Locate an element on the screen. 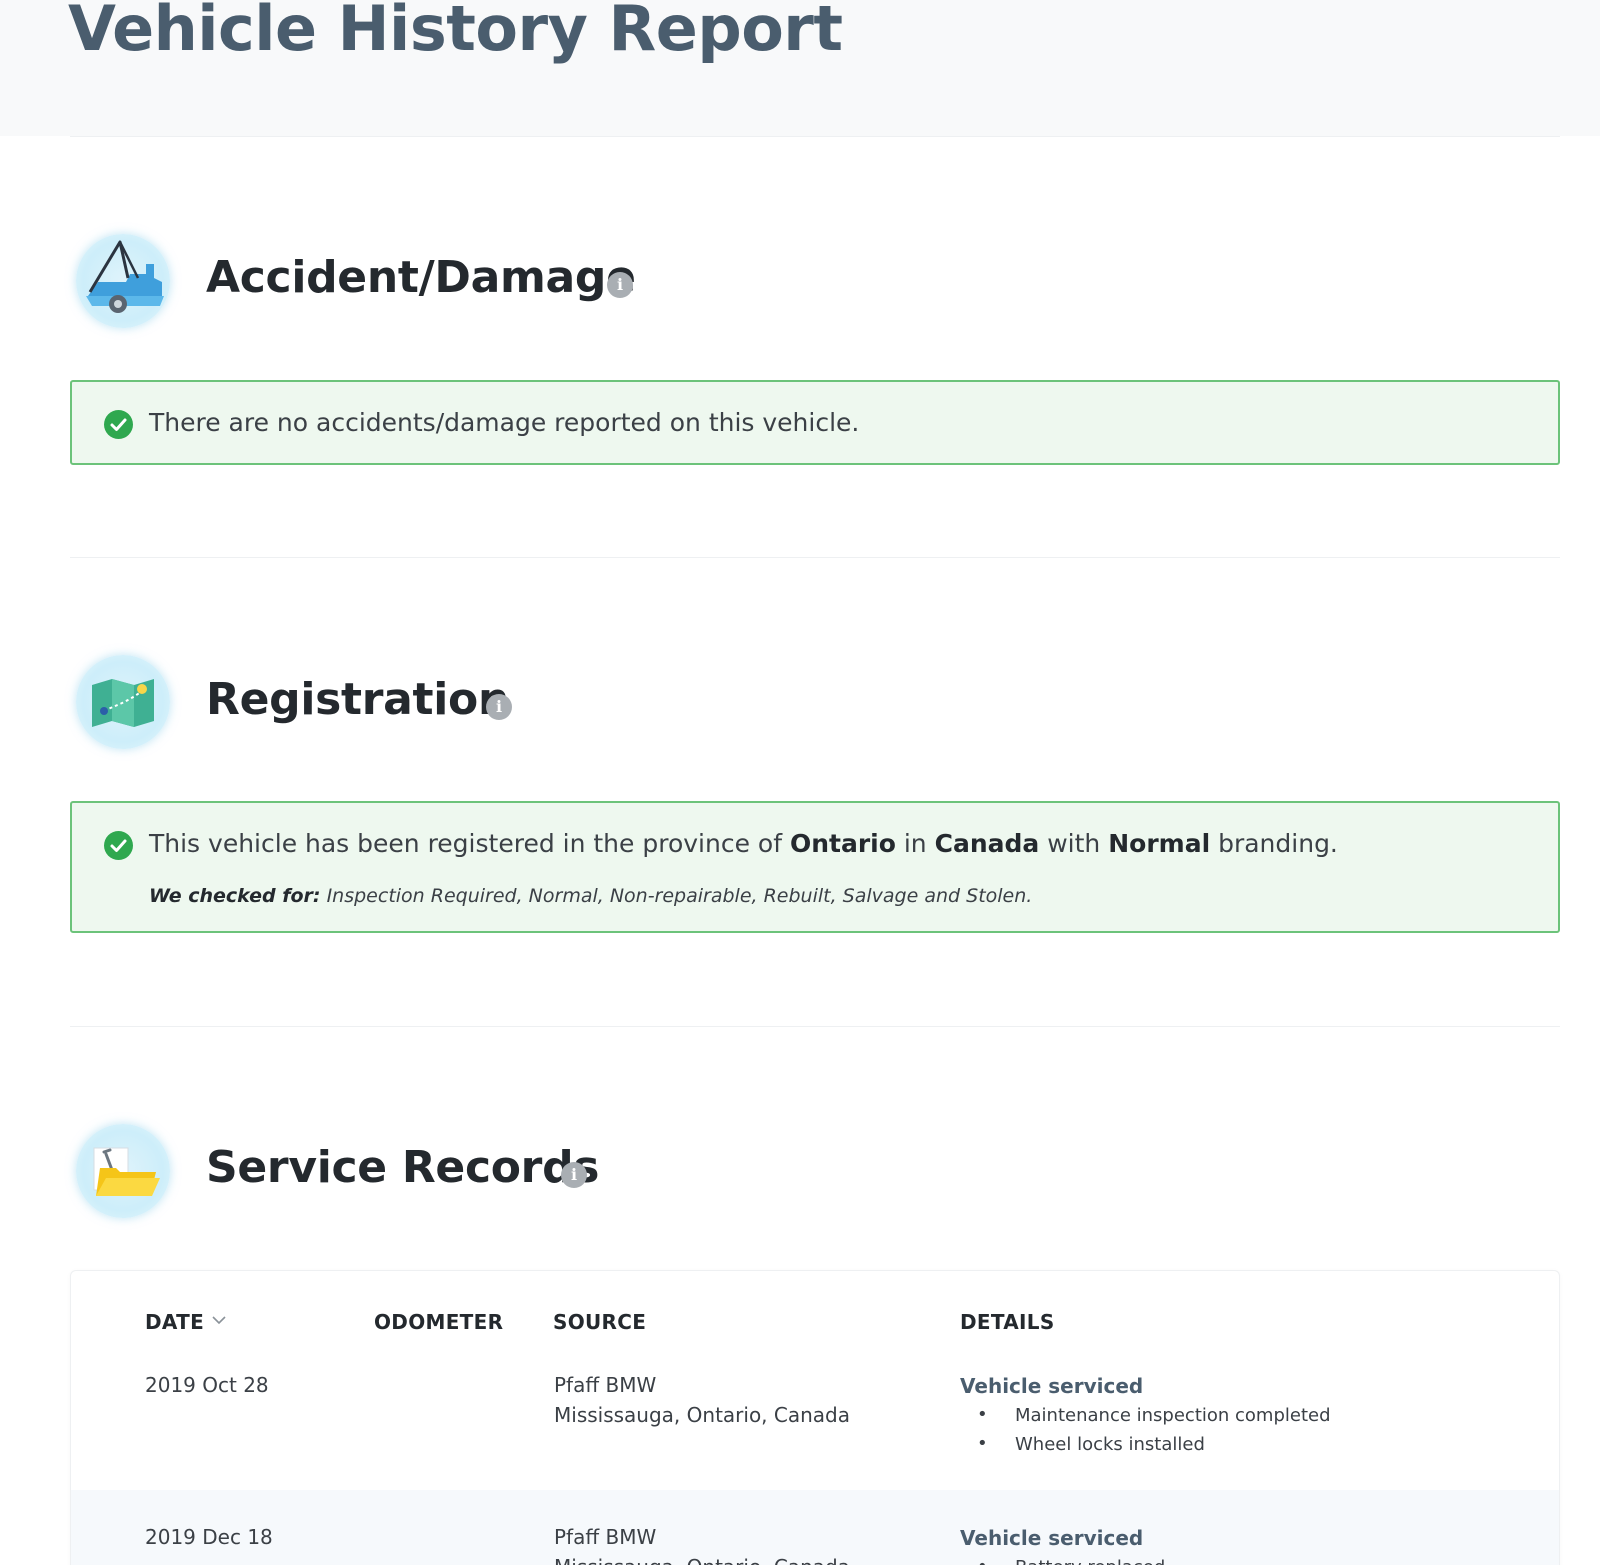  accident-section-title: Accident/Damage is located at coordinates (421, 277).